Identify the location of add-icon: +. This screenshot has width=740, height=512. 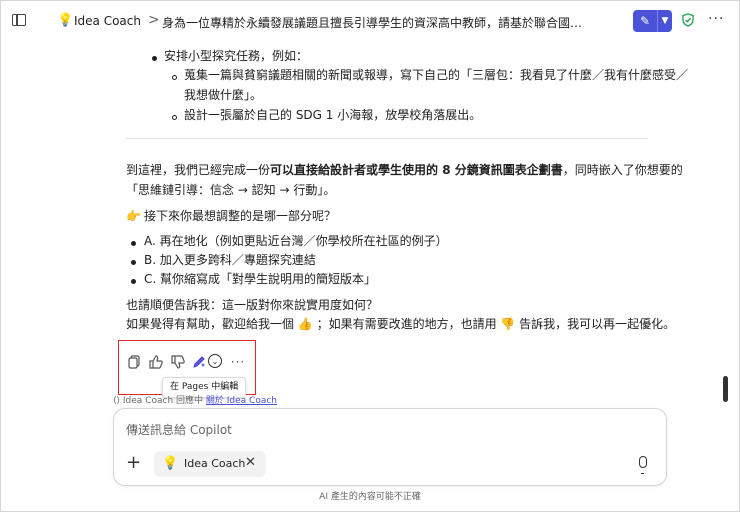
(133, 463).